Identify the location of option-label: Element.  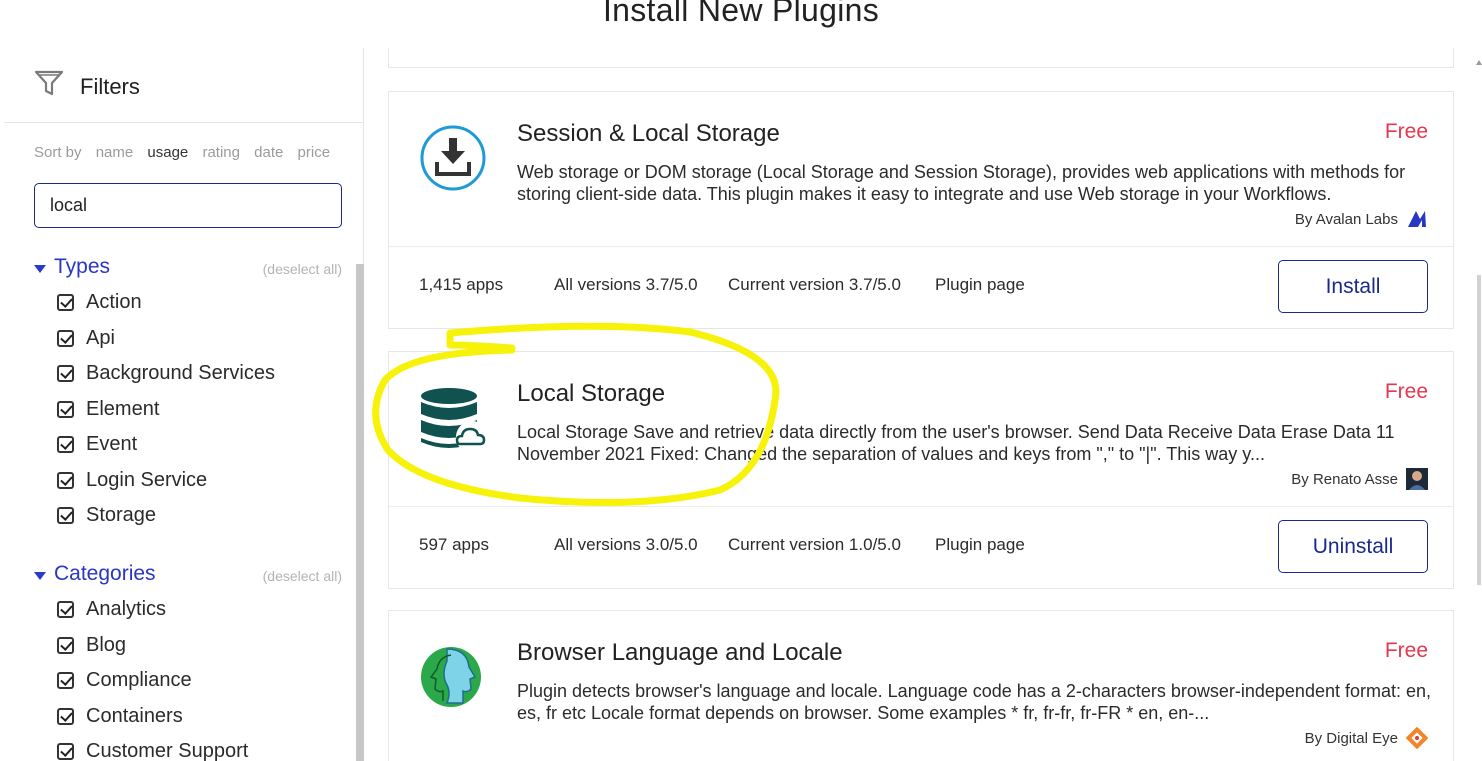
(123, 408).